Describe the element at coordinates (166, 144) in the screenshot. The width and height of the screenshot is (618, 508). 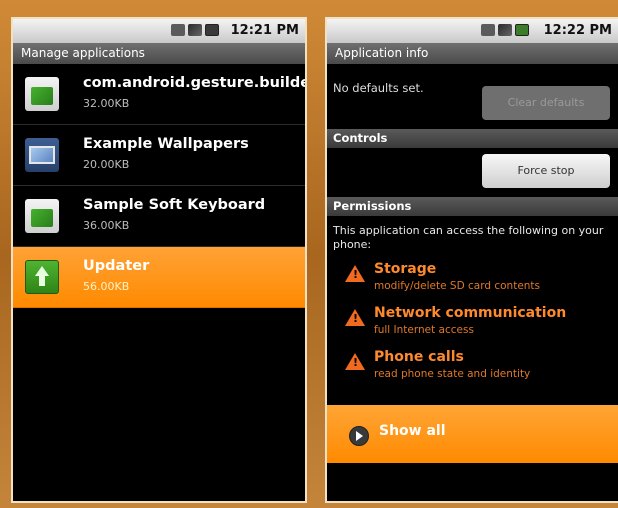
I see `app-name: Example Wallpapers` at that location.